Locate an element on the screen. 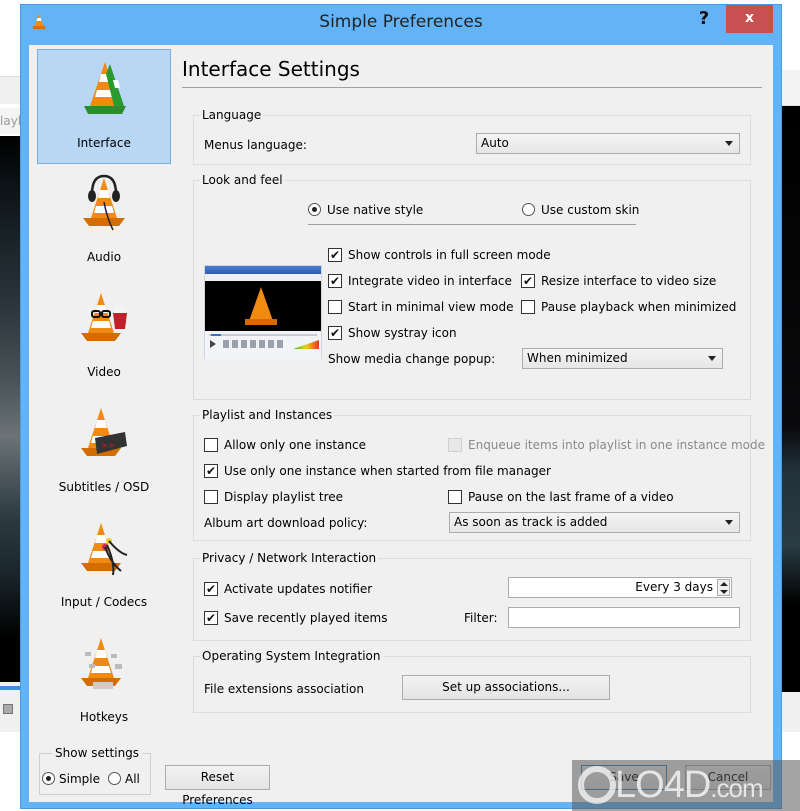 This screenshot has width=800, height=811. pause-last-frame-checkbox: Pause on the last frame of a video is located at coordinates (561, 496).